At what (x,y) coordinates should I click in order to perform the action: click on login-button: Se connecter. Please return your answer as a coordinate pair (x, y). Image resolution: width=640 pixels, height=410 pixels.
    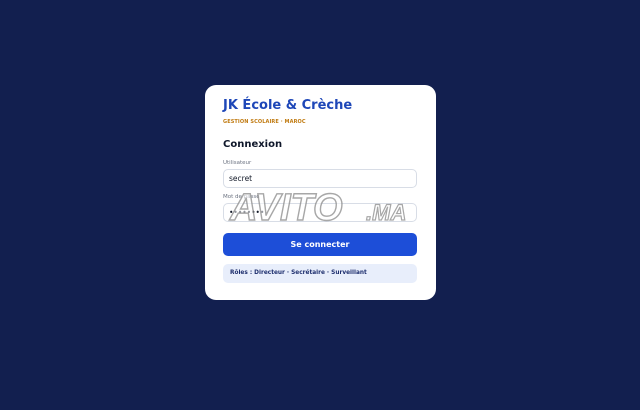
    Looking at the image, I should click on (320, 244).